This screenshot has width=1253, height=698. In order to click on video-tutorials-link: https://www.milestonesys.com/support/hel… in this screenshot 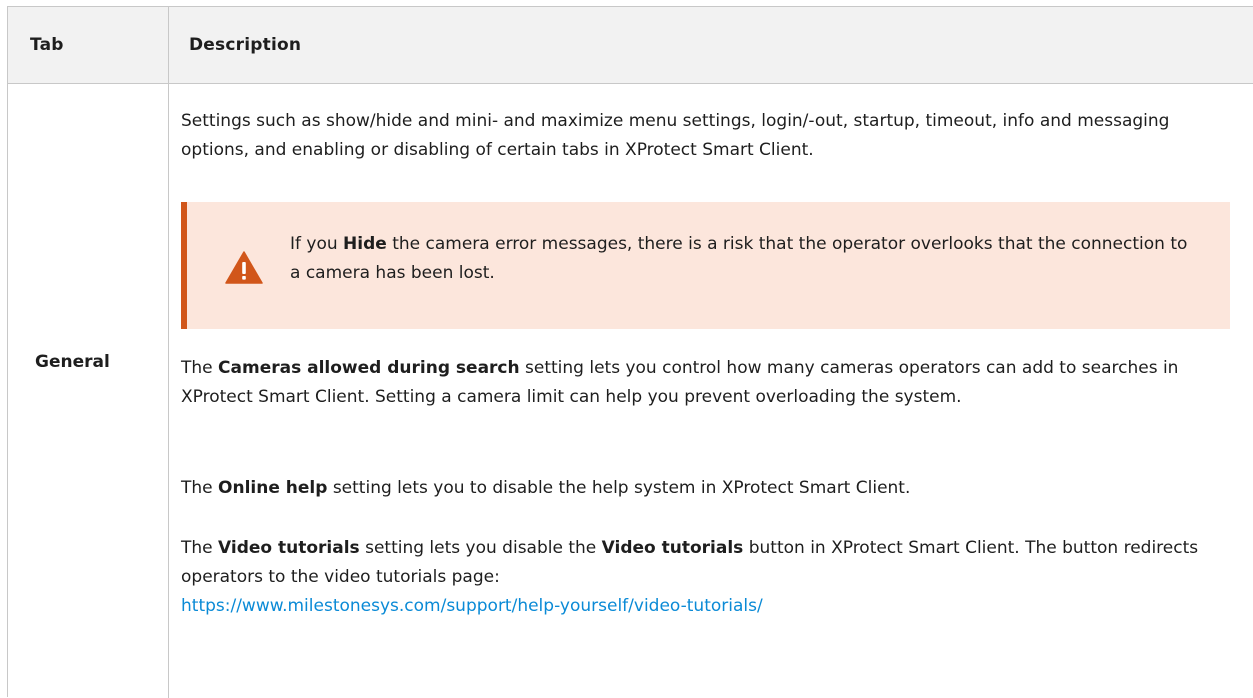, I will do `click(472, 606)`.